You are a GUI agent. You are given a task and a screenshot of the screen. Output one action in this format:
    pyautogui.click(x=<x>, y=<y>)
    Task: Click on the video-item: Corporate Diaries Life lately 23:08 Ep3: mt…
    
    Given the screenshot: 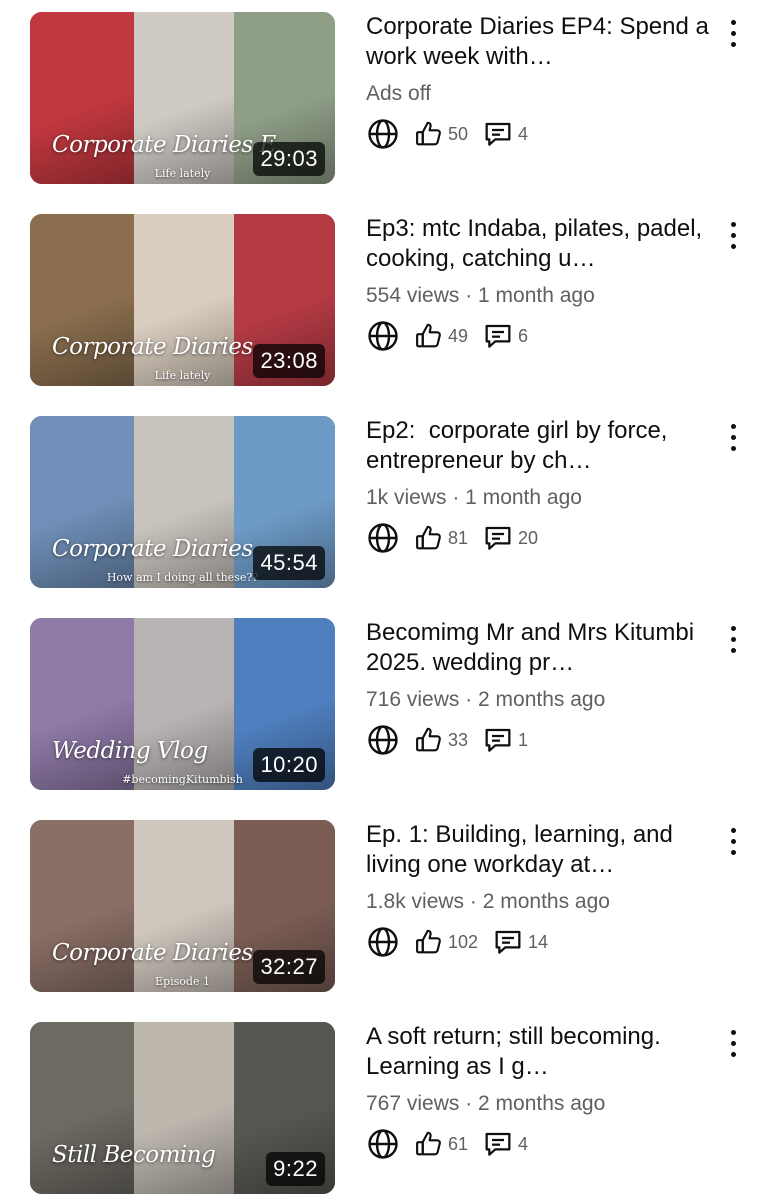 What is the action you would take?
    pyautogui.click(x=382, y=301)
    